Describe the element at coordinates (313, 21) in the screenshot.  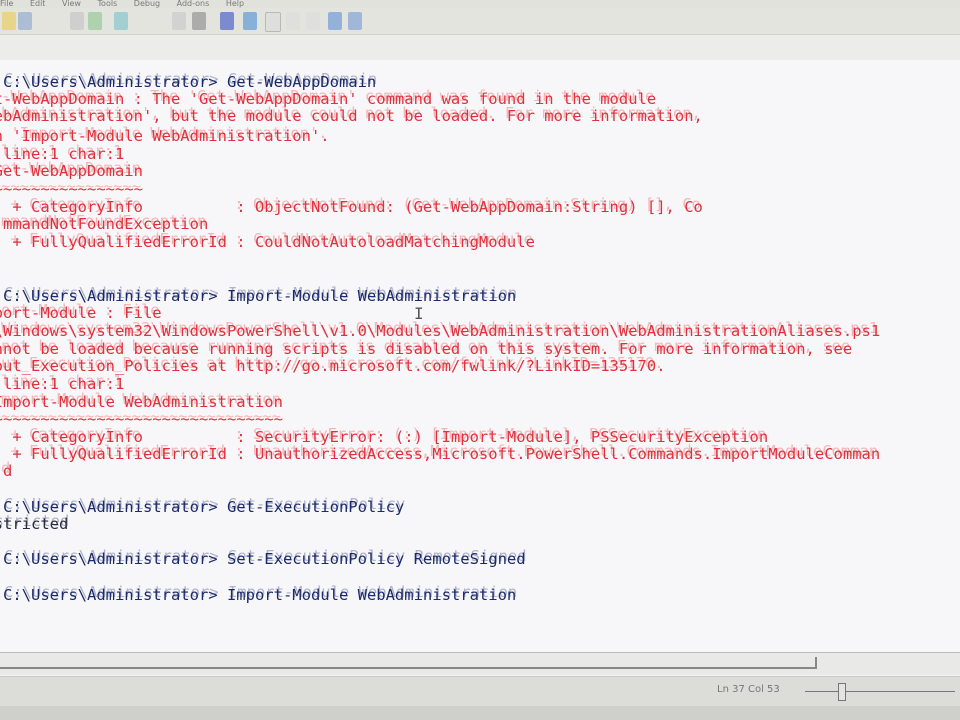
I see `show-console-icon` at that location.